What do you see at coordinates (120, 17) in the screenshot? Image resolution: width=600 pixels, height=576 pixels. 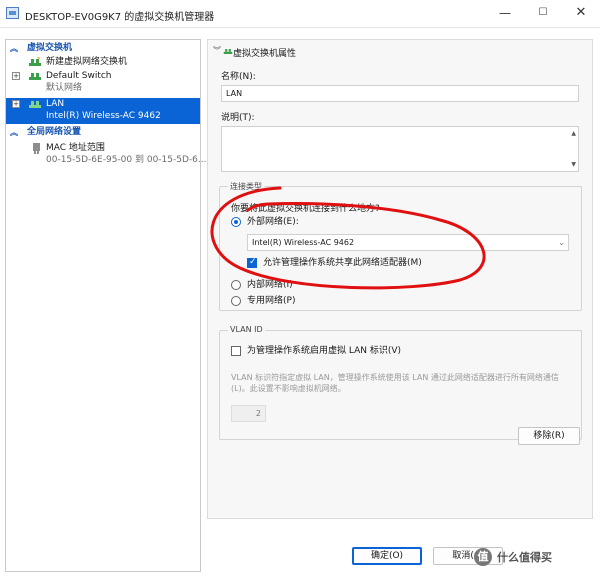 I see `window-title: DESKTOP-EV0G9K7 的虚拟交换机管理器` at bounding box center [120, 17].